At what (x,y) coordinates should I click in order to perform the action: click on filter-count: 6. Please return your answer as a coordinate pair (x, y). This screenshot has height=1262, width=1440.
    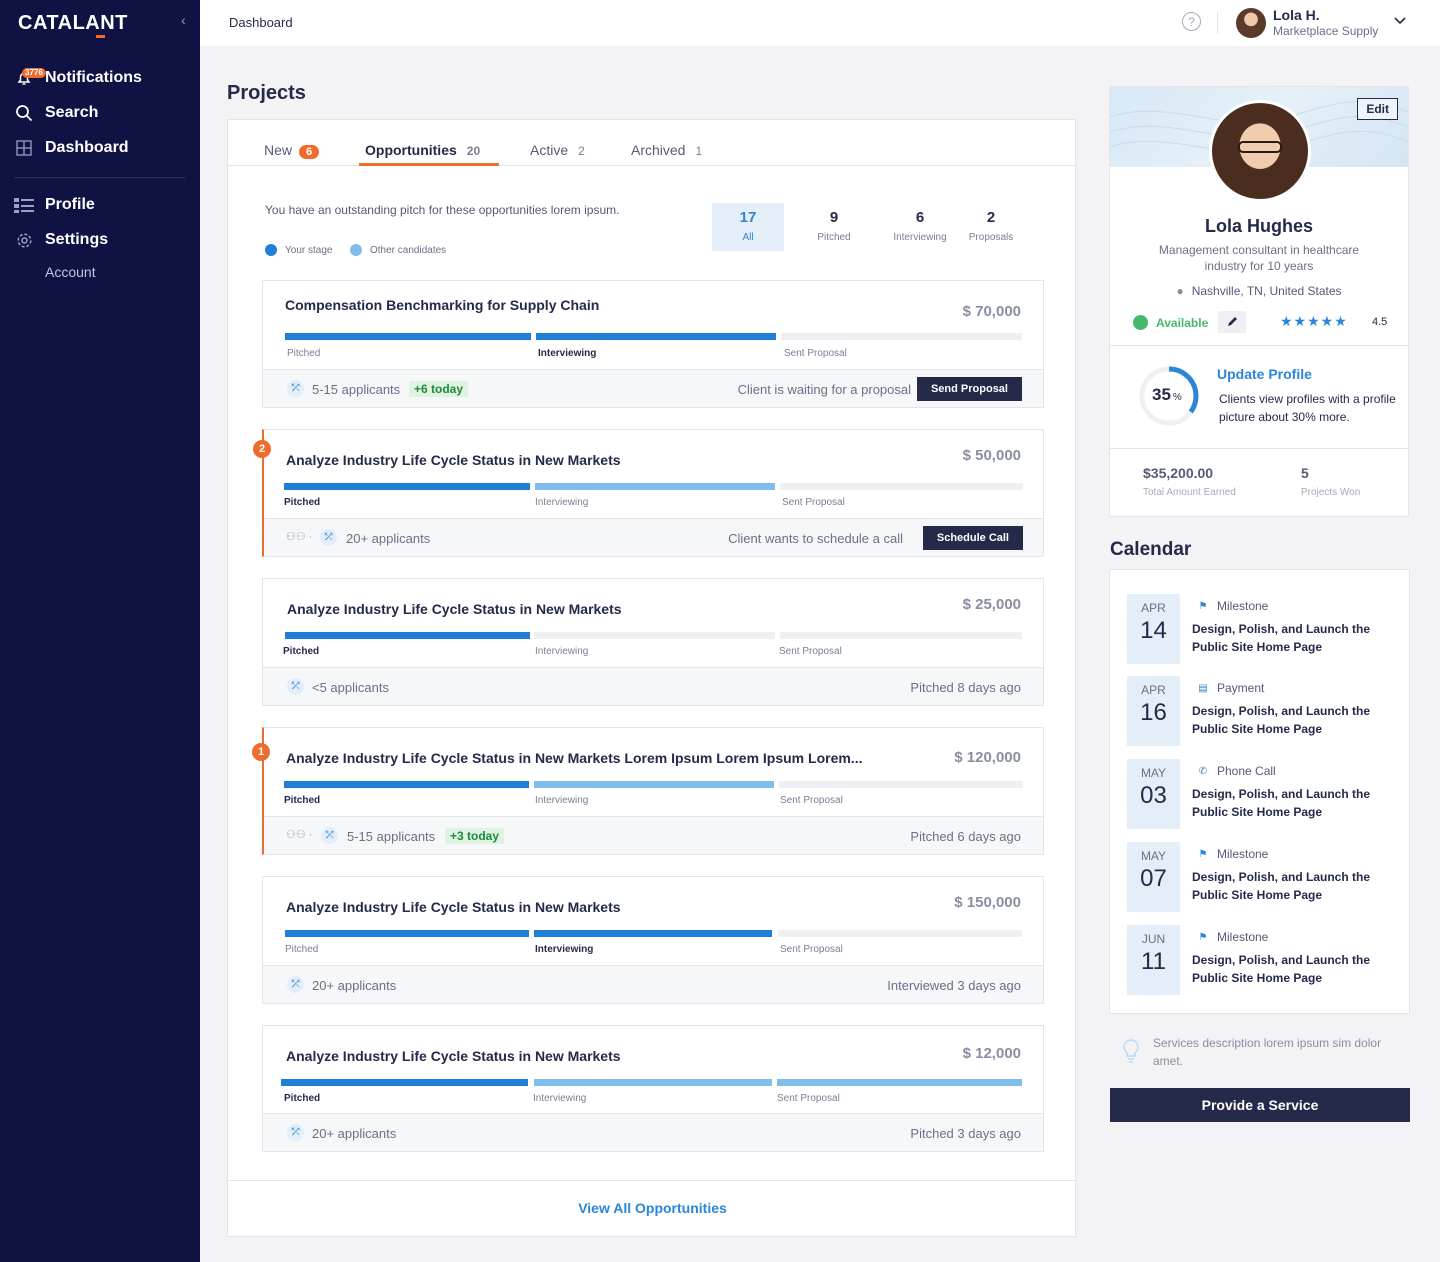
    Looking at the image, I should click on (920, 217).